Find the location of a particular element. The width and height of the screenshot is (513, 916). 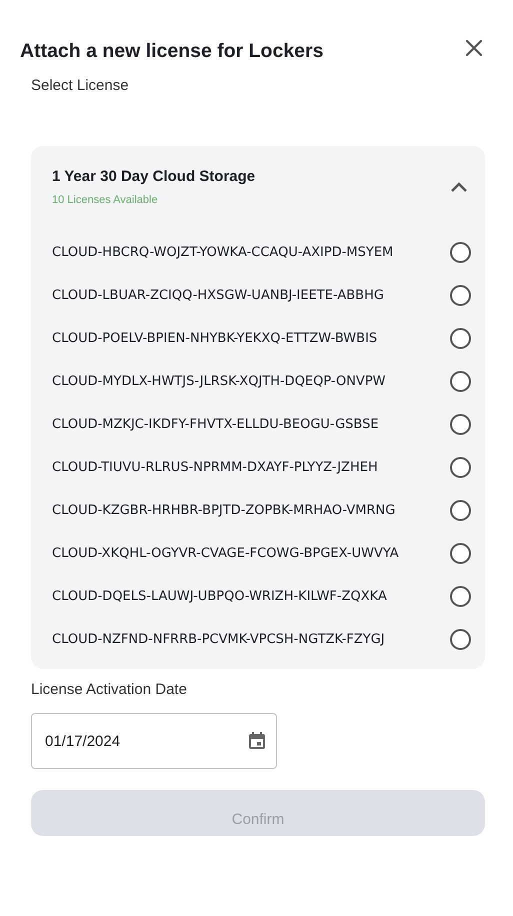

license-code: CLOUD-HBCRQ-WOJZT-YOWKA-CCAQU-AXIPD-MSYEM is located at coordinates (223, 253).